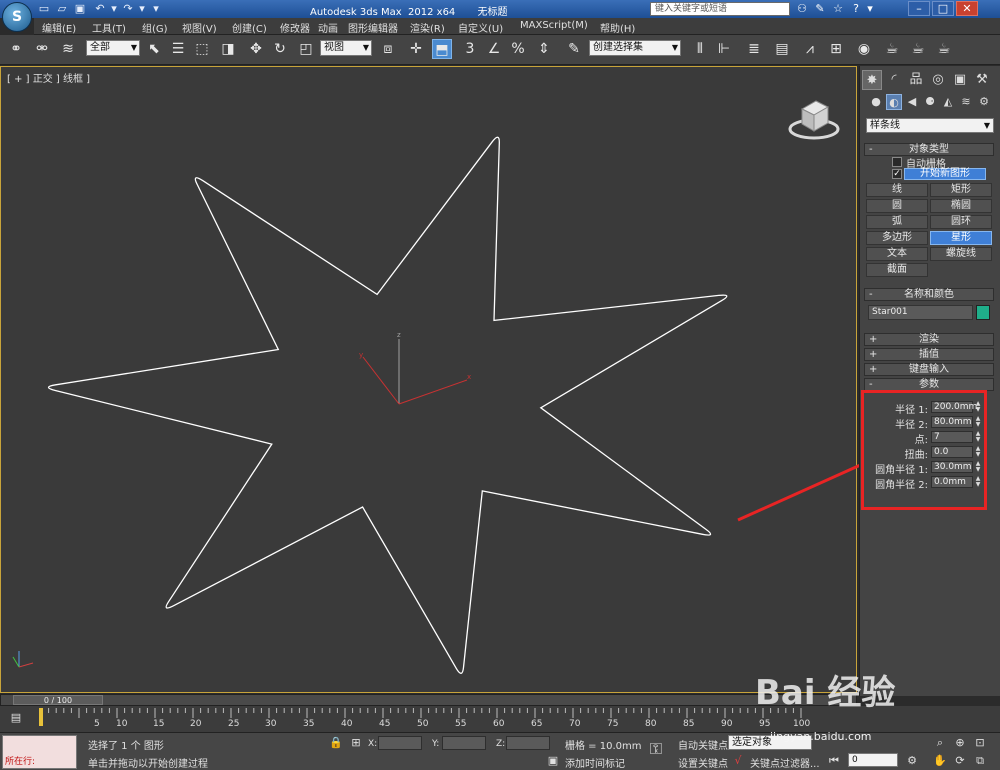 Image resolution: width=1000 pixels, height=770 pixels. What do you see at coordinates (873, 760) in the screenshot?
I see `current-frame-field: 0` at bounding box center [873, 760].